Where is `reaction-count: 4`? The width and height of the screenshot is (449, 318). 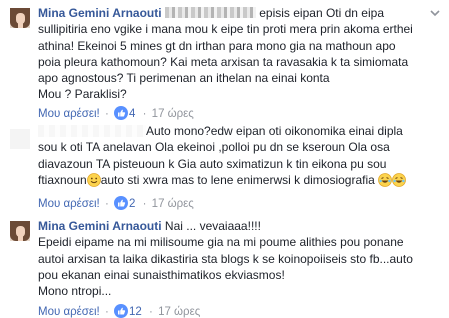
reaction-count: 4 is located at coordinates (132, 114).